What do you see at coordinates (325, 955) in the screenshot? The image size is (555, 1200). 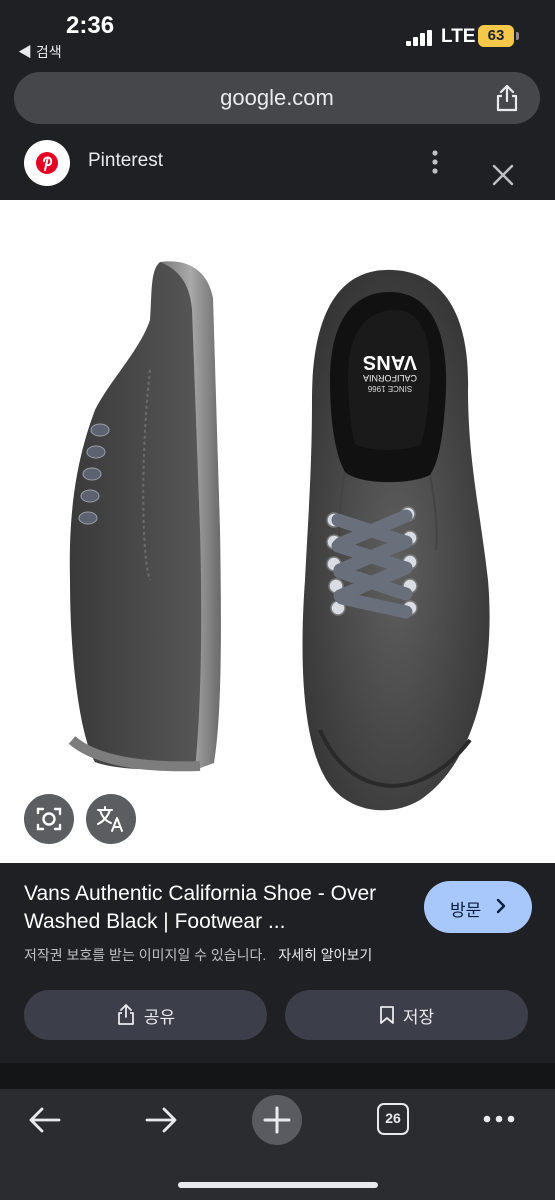 I see `learn-more-link: 자세히 알아보기` at bounding box center [325, 955].